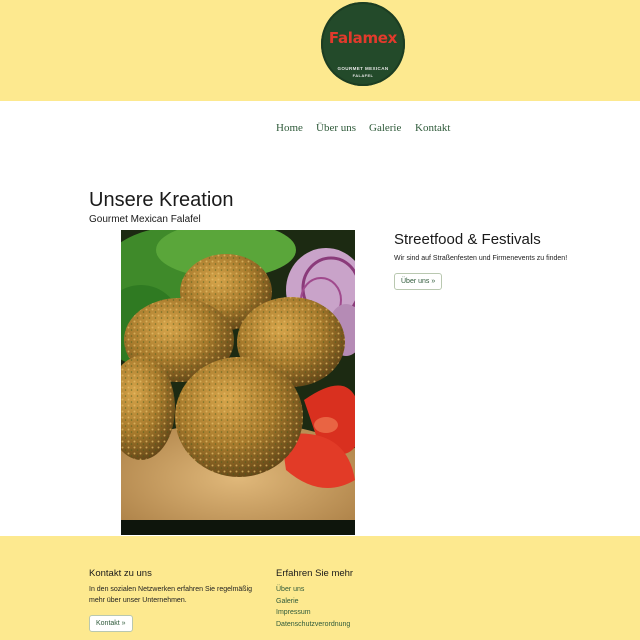  I want to click on page-subtitle: Gourmet Mexican Falafel, so click(145, 219).